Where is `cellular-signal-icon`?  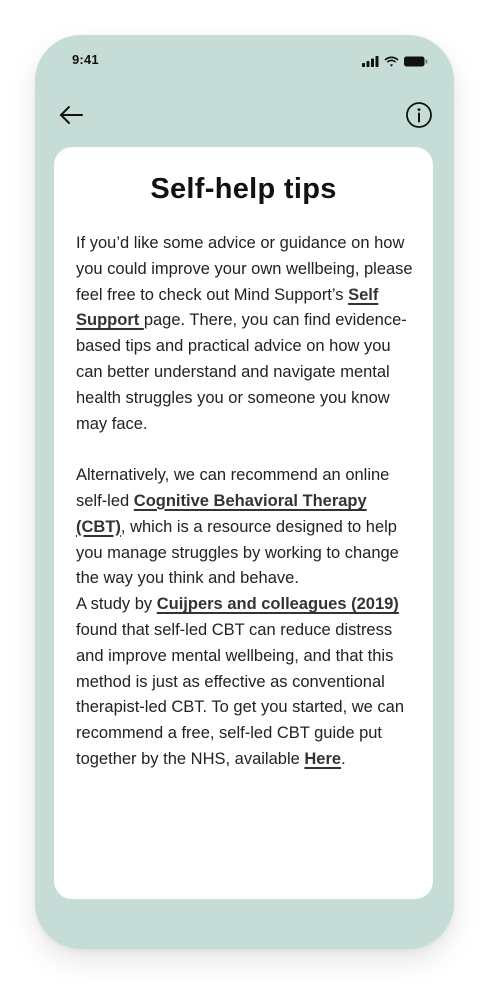 cellular-signal-icon is located at coordinates (370, 63).